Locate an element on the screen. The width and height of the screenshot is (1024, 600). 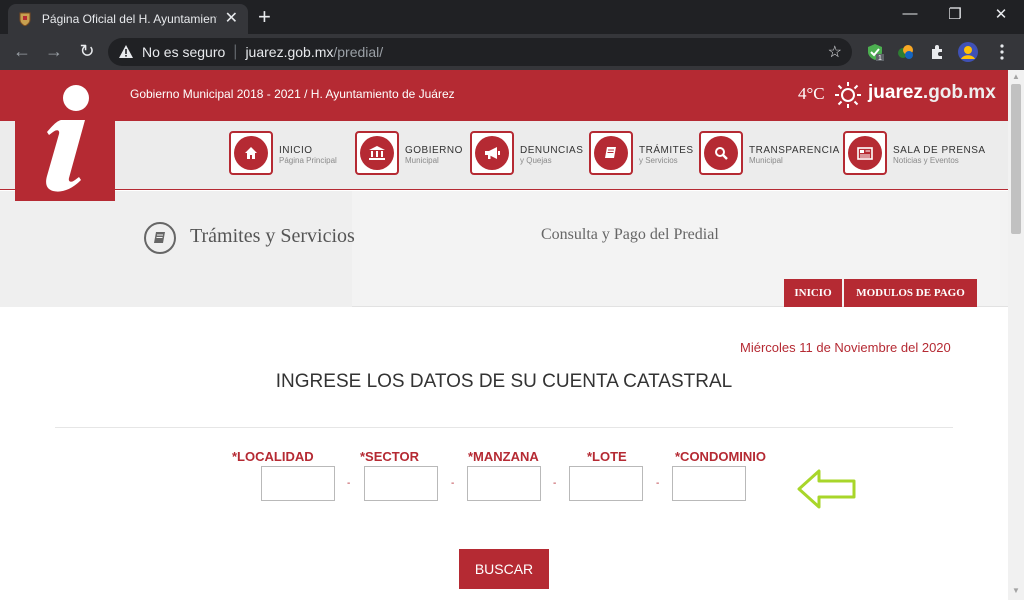
temperature: 4°C is located at coordinates (811, 93).